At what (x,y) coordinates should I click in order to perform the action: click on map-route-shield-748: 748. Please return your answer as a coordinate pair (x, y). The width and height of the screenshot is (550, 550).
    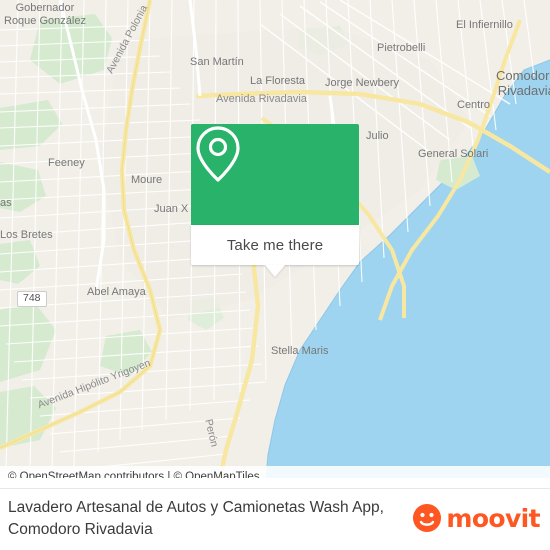
    Looking at the image, I should click on (32, 299).